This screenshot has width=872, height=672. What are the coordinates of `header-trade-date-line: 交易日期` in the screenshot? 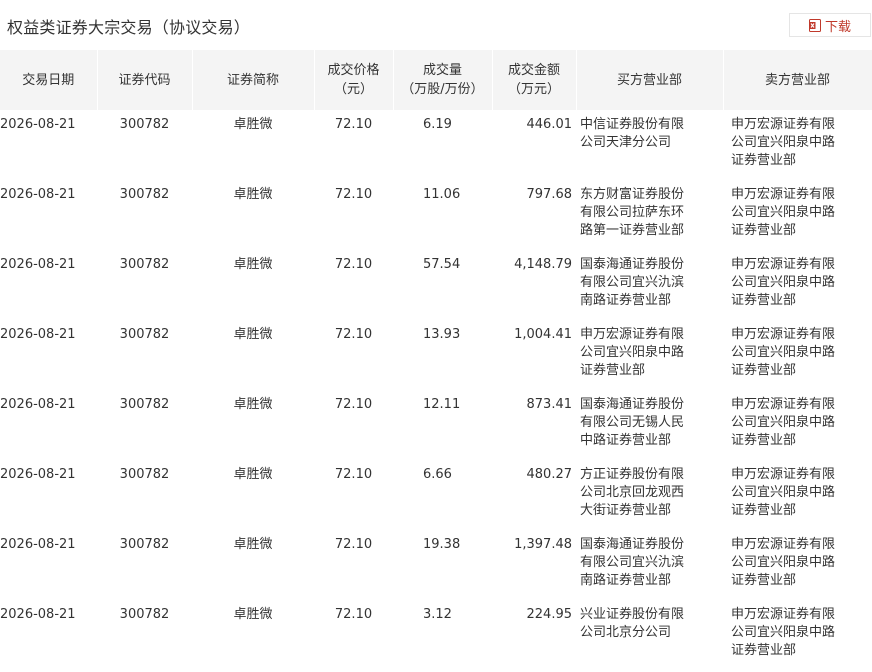 It's located at (48, 80).